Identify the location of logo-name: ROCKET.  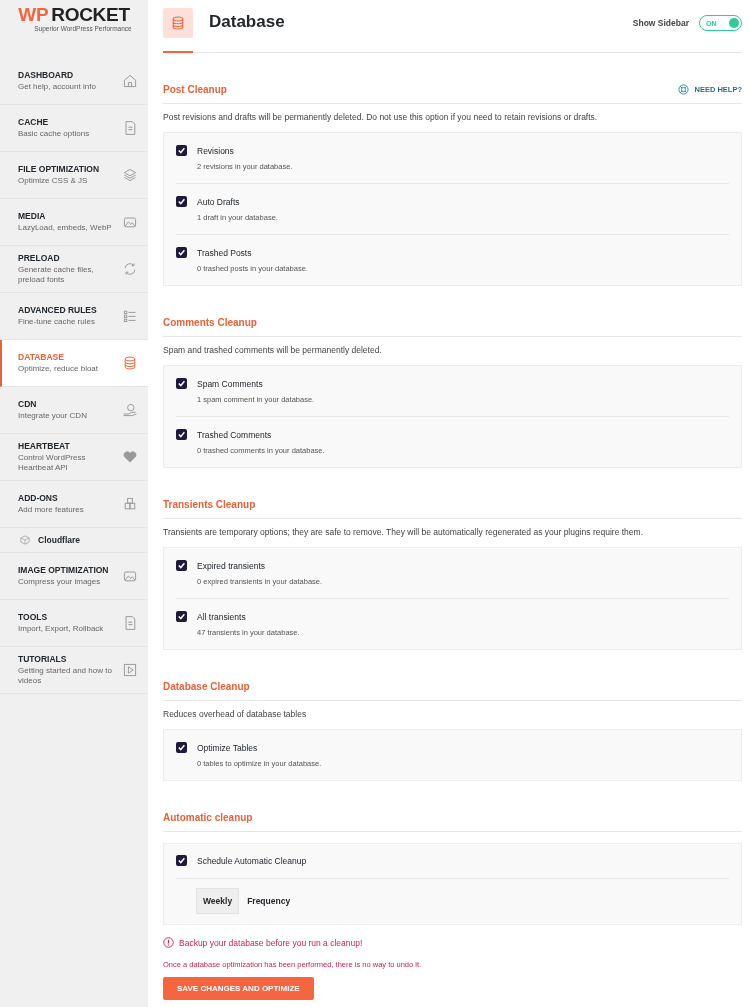
(90, 14).